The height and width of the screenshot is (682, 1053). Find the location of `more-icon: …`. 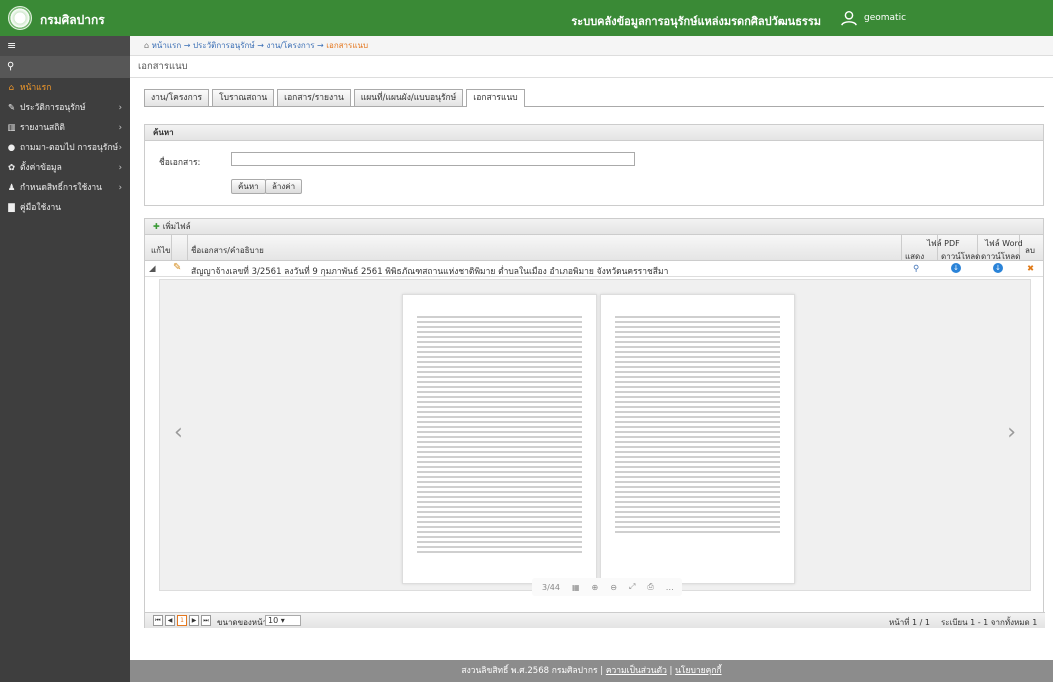

more-icon: … is located at coordinates (670, 587).